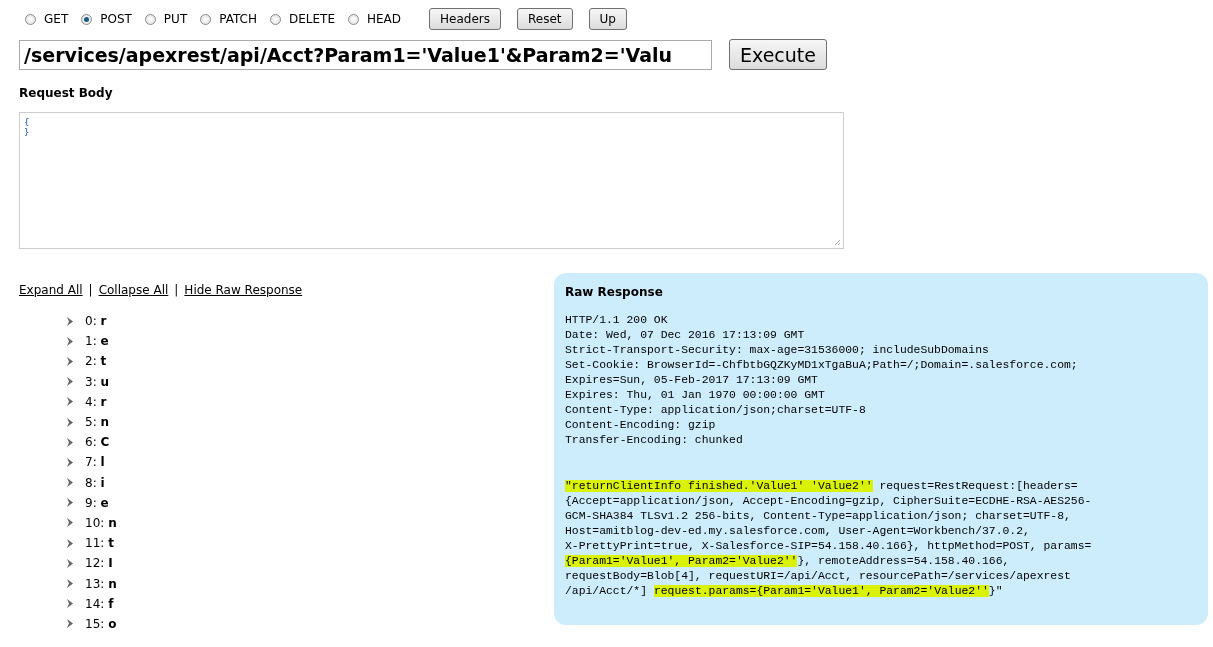 The image size is (1213, 647). I want to click on tree-item: 2: t, so click(96, 361).